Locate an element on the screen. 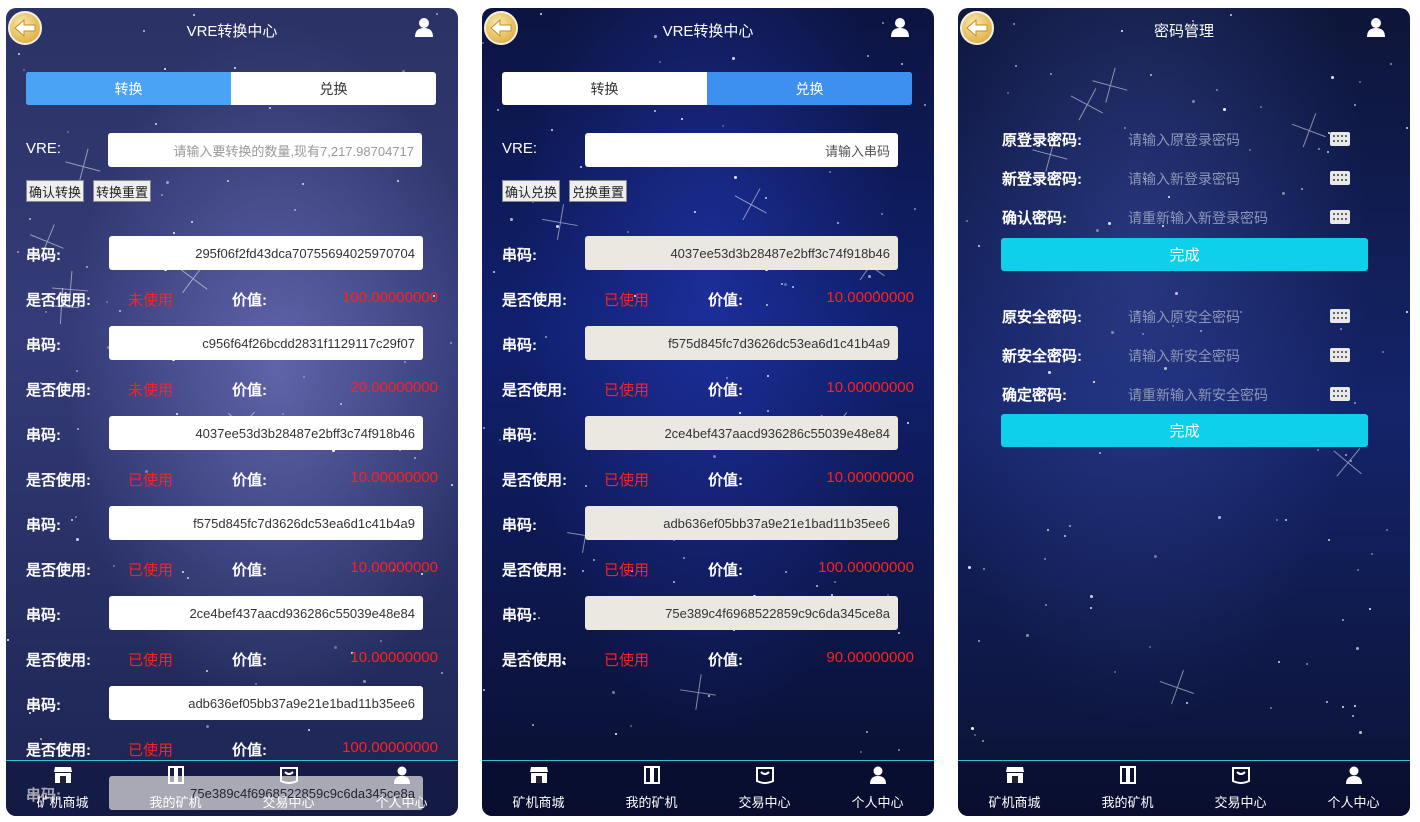  used-status-value: 已使用 is located at coordinates (151, 570).